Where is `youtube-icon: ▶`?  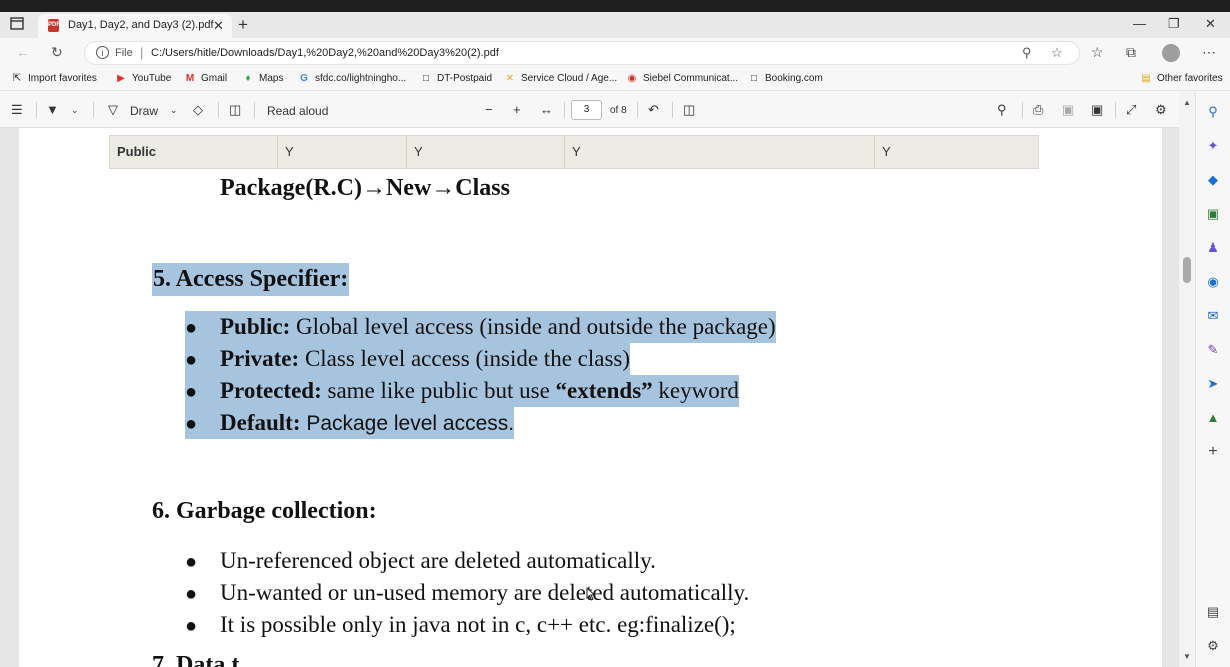
youtube-icon: ▶ is located at coordinates (121, 78).